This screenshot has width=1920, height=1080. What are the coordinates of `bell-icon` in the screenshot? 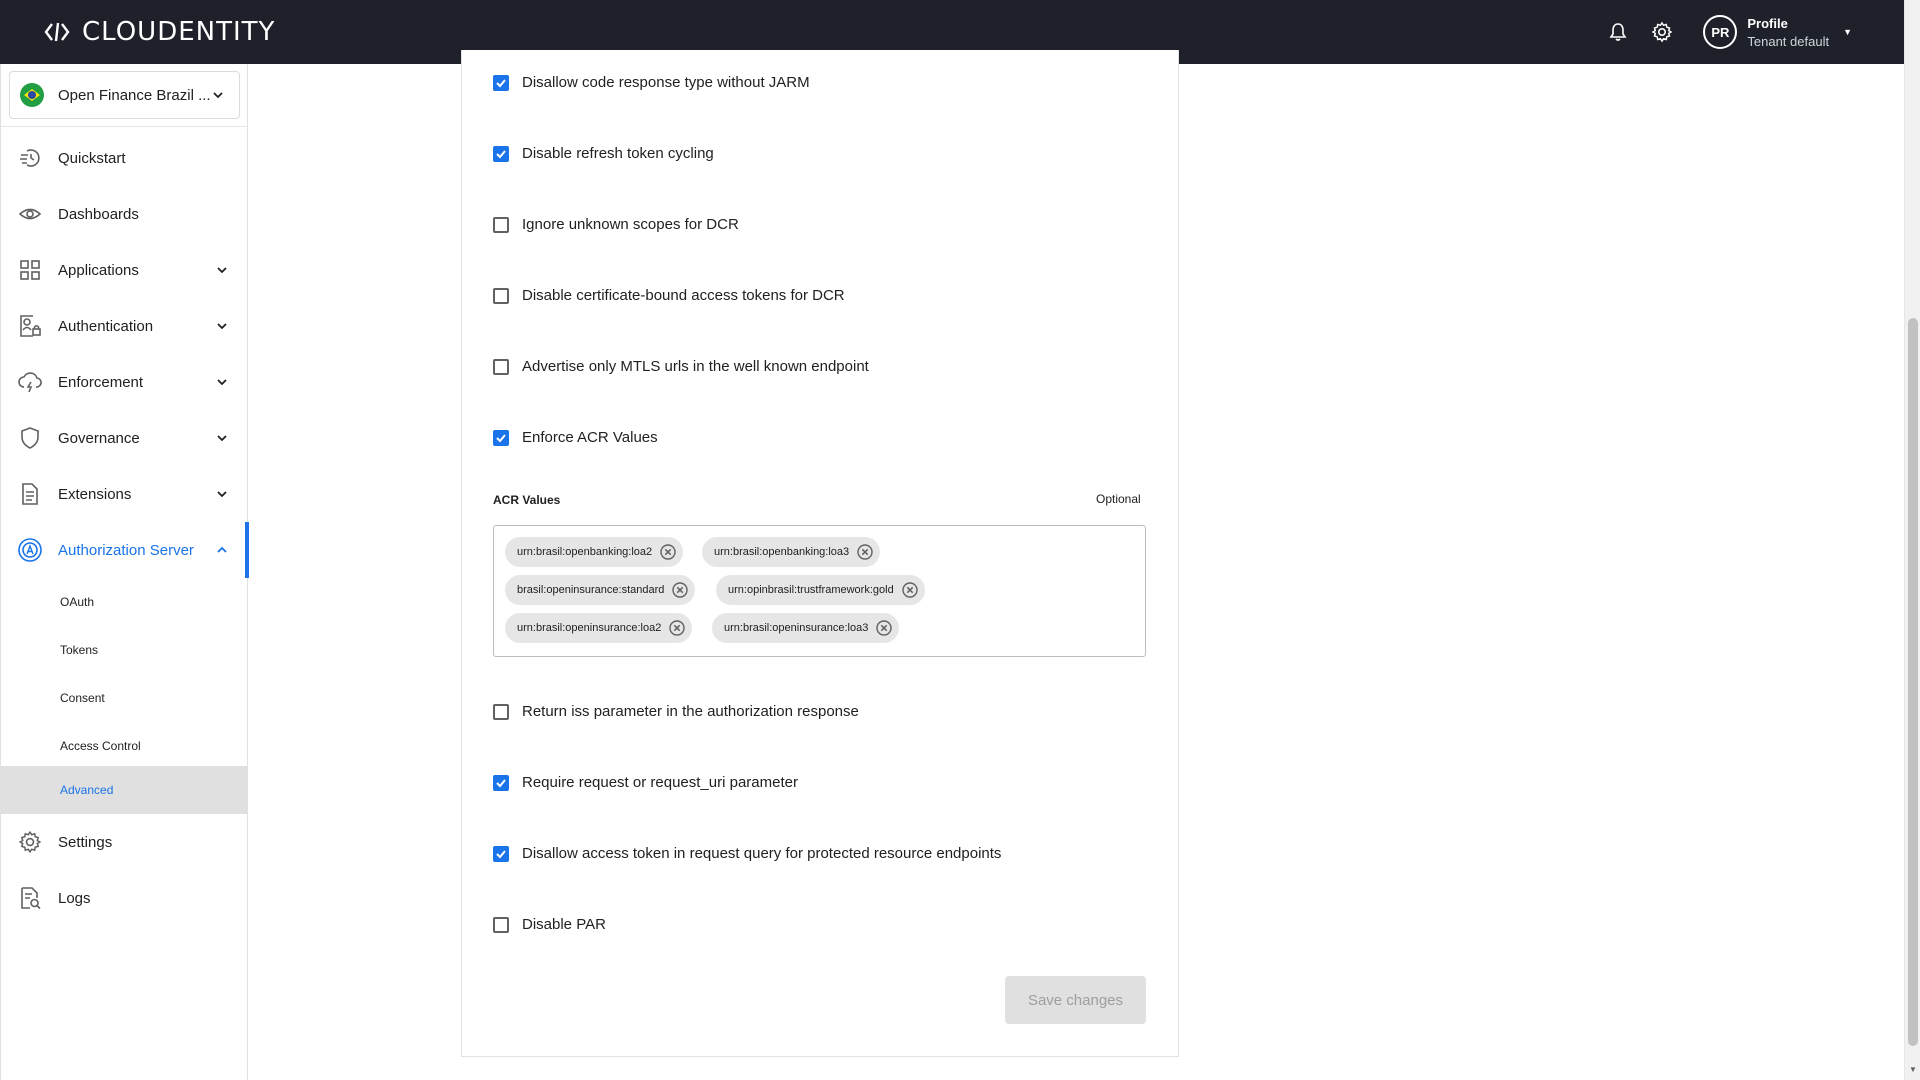 It's located at (1618, 32).